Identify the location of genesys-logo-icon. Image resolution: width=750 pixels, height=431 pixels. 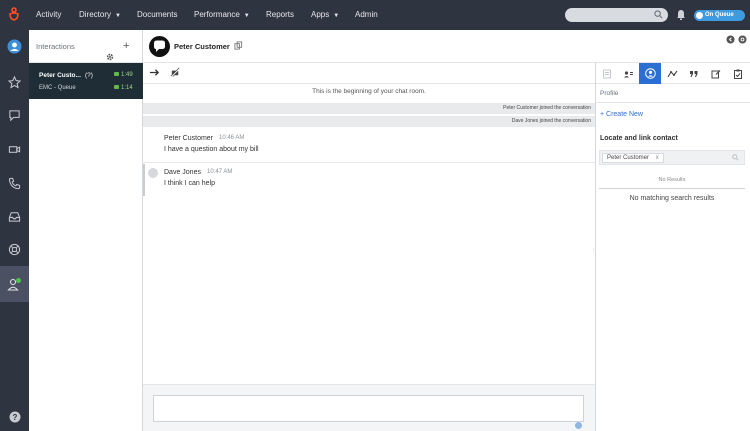
(14, 15).